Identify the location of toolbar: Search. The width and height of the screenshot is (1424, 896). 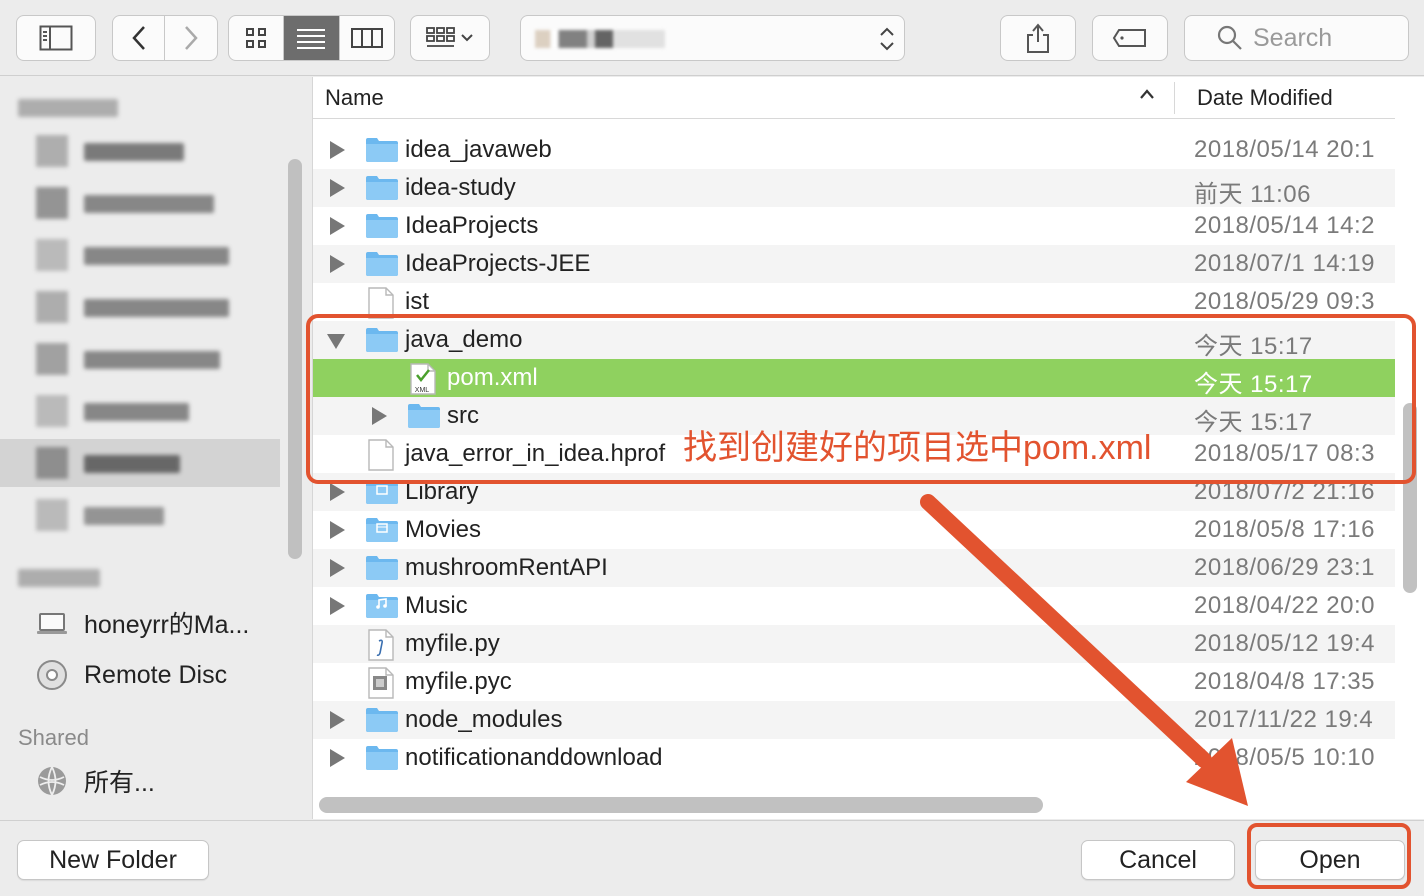
(712, 38).